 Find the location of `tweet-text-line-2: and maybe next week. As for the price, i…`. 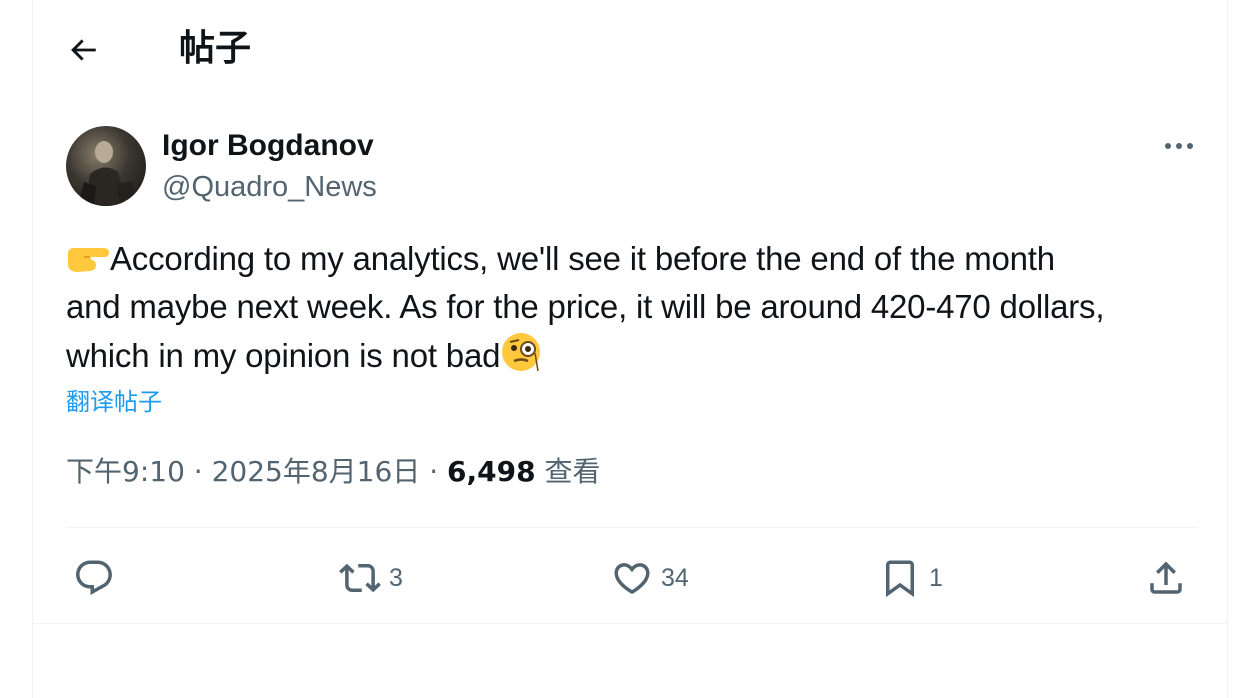

tweet-text-line-2: and maybe next week. As for the price, i… is located at coordinates (585, 306).